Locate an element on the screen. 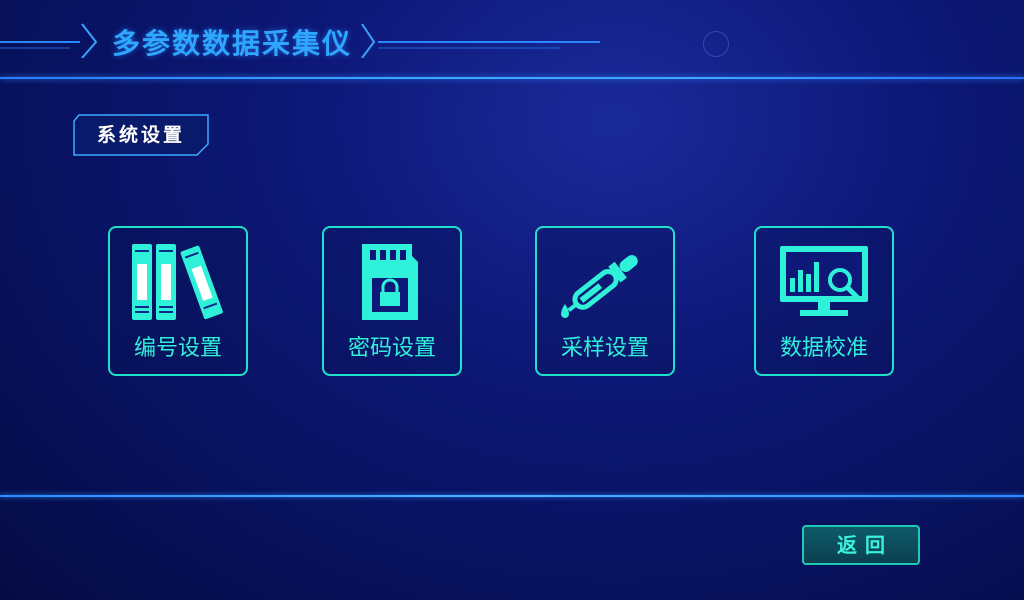 This screenshot has height=600, width=1024. app-title: 多参数数据采集仪 is located at coordinates (232, 43).